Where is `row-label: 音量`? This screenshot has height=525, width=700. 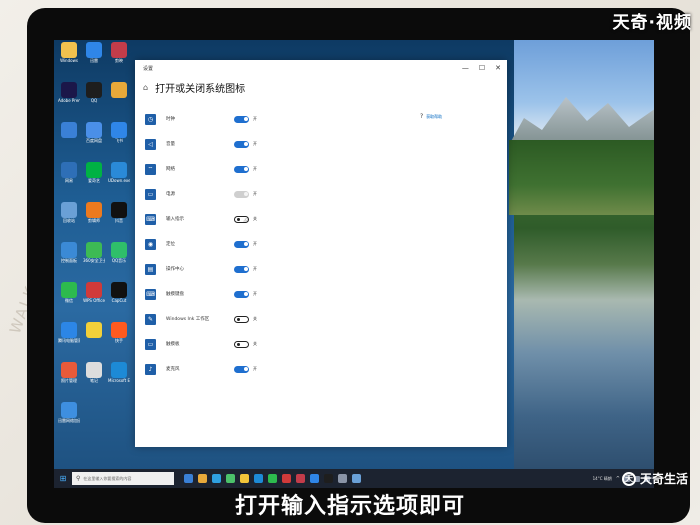
row-label: 音量 is located at coordinates (170, 144).